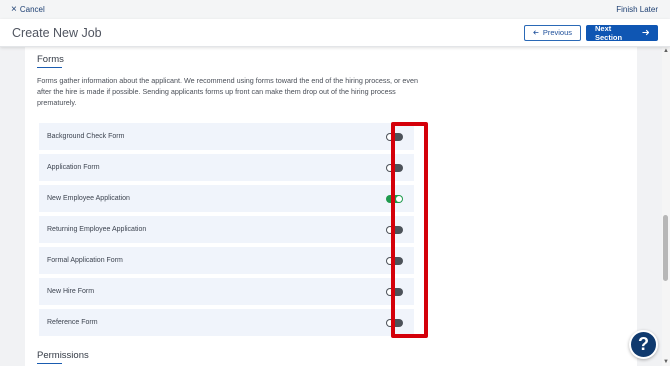 The image size is (670, 366). I want to click on top-bar: × Cancel Finish Later, so click(335, 9).